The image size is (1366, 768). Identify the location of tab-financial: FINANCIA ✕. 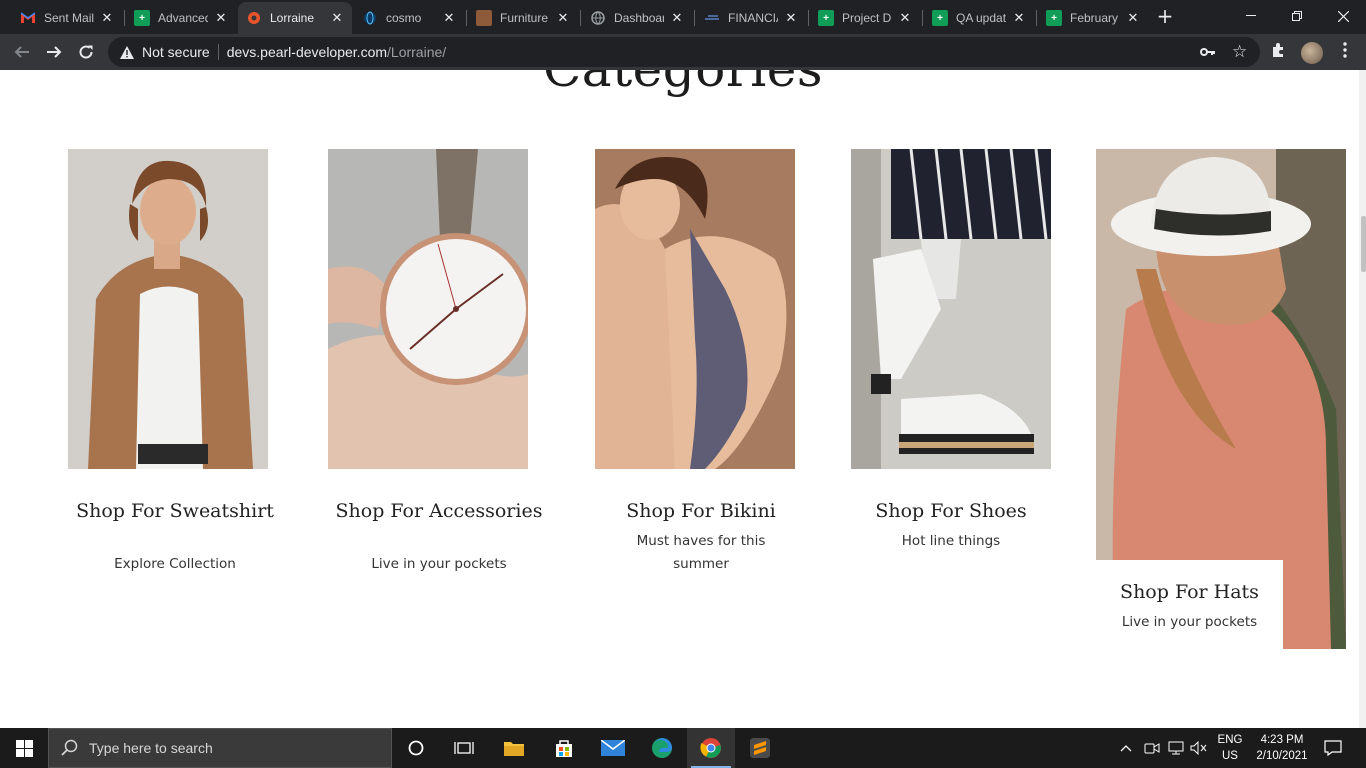
(751, 18).